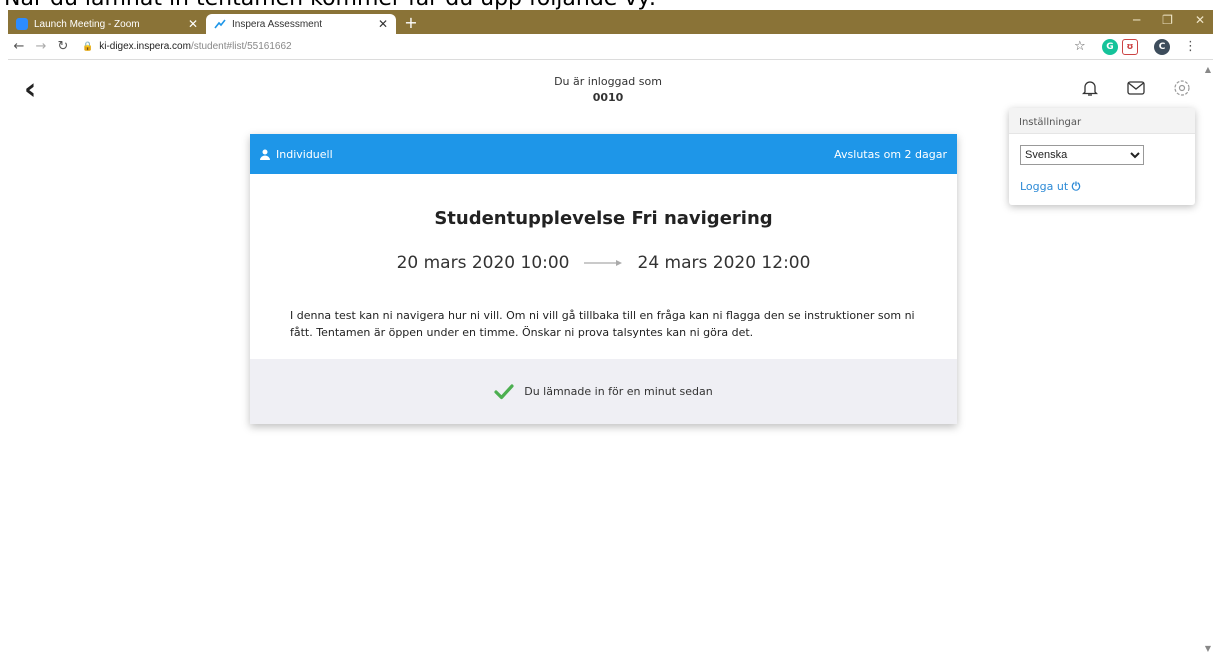 Image resolution: width=1213 pixels, height=655 pixels. I want to click on window-controls: ─ ❐ ✕, so click(1169, 20).